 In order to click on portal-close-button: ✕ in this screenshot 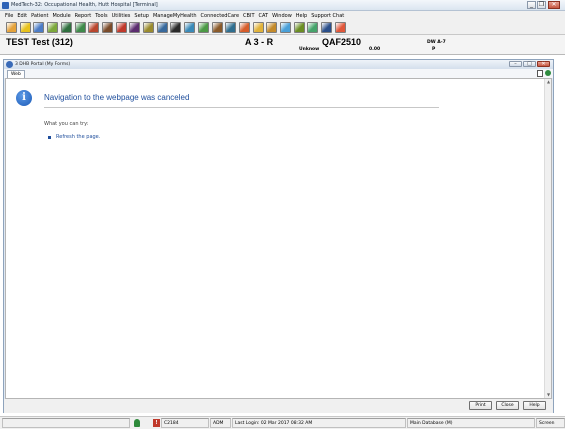, I will do `click(543, 64)`.